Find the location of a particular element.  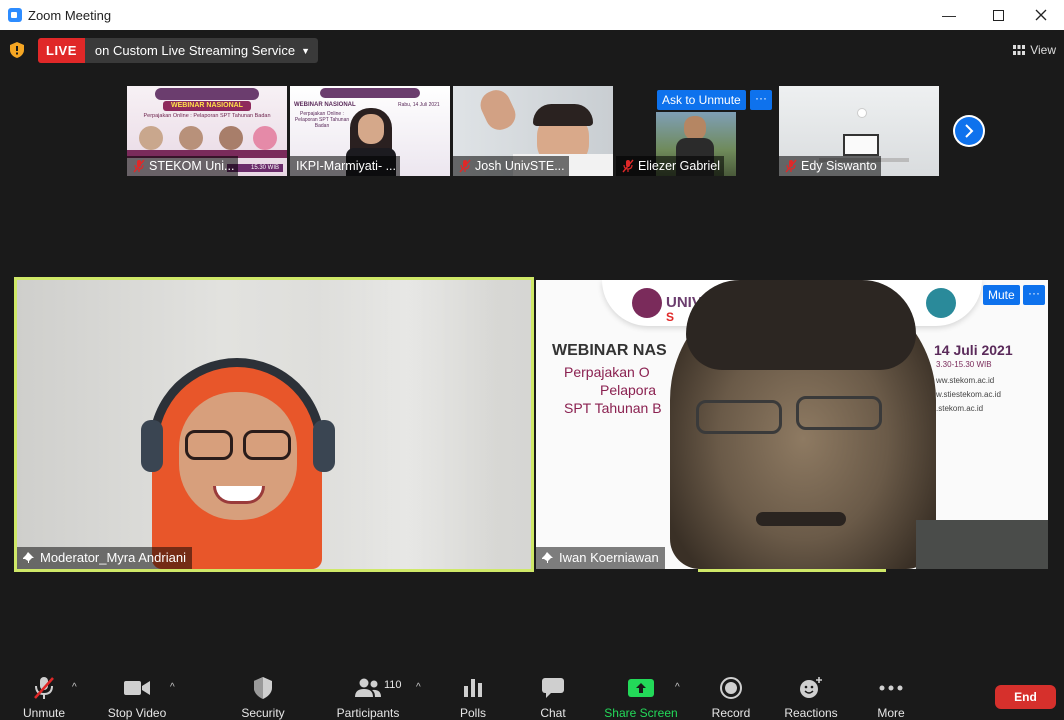

polls-button: Polls is located at coordinates (473, 698).